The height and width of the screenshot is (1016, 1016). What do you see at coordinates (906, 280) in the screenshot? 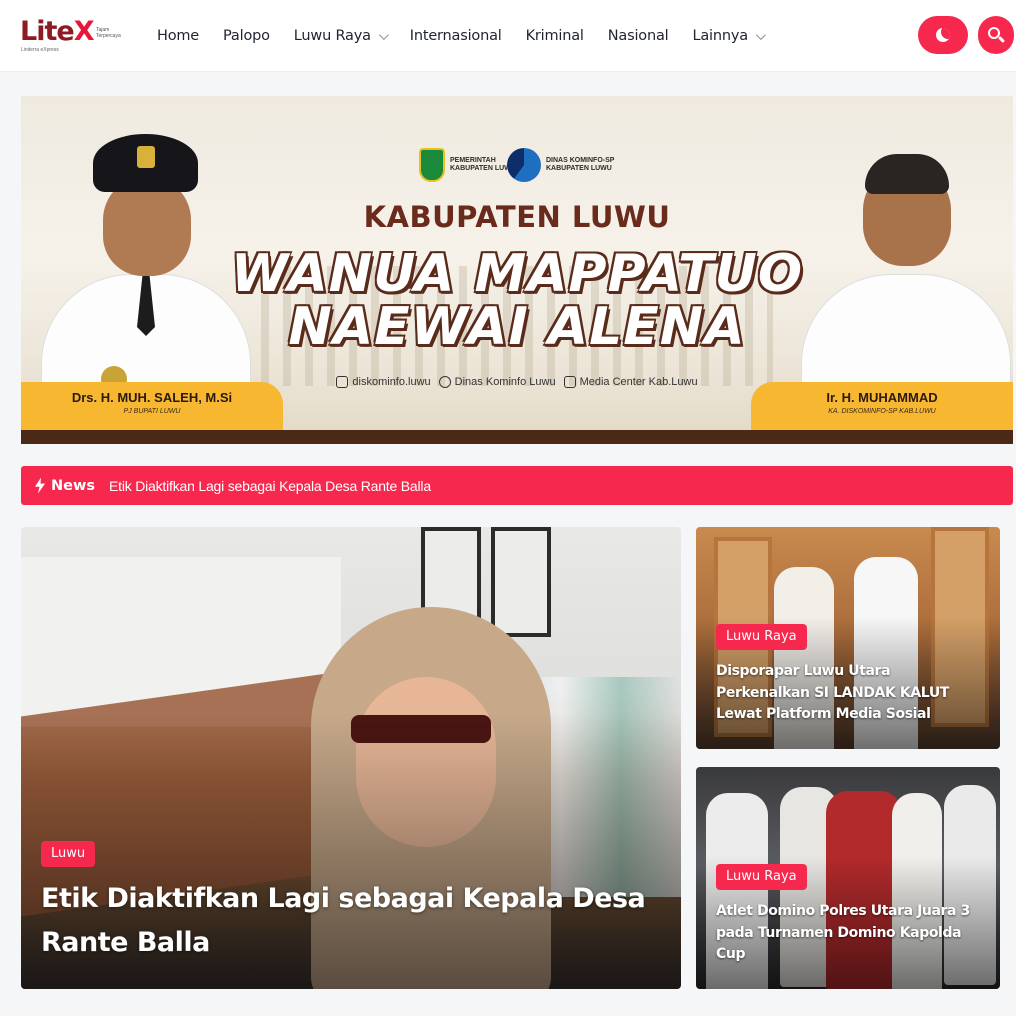
I see `banner-portrait-right` at bounding box center [906, 280].